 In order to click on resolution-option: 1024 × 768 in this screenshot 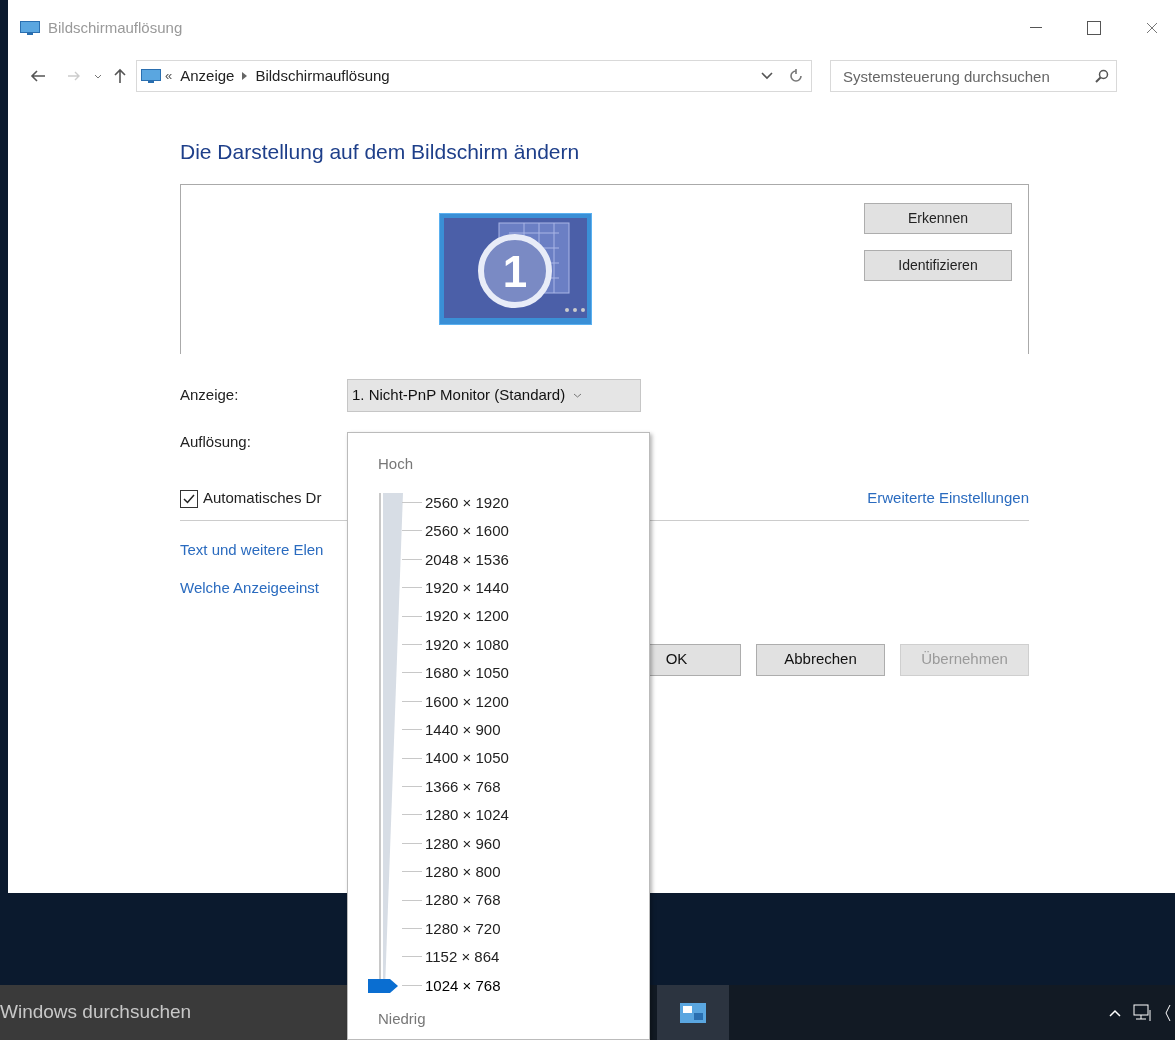, I will do `click(463, 986)`.